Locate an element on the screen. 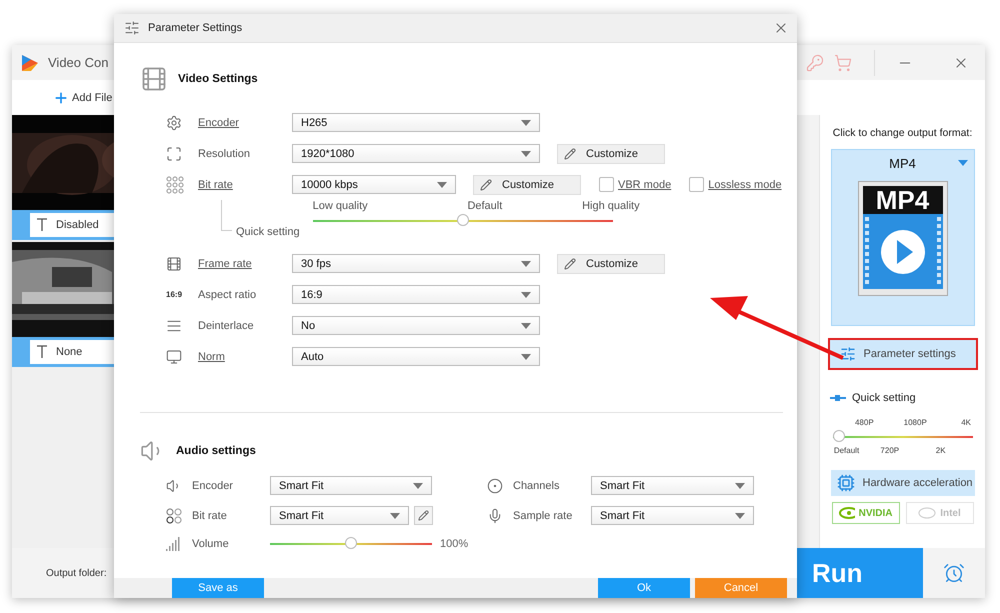 Image resolution: width=1000 pixels, height=613 pixels. tick-label: 4K is located at coordinates (966, 422).